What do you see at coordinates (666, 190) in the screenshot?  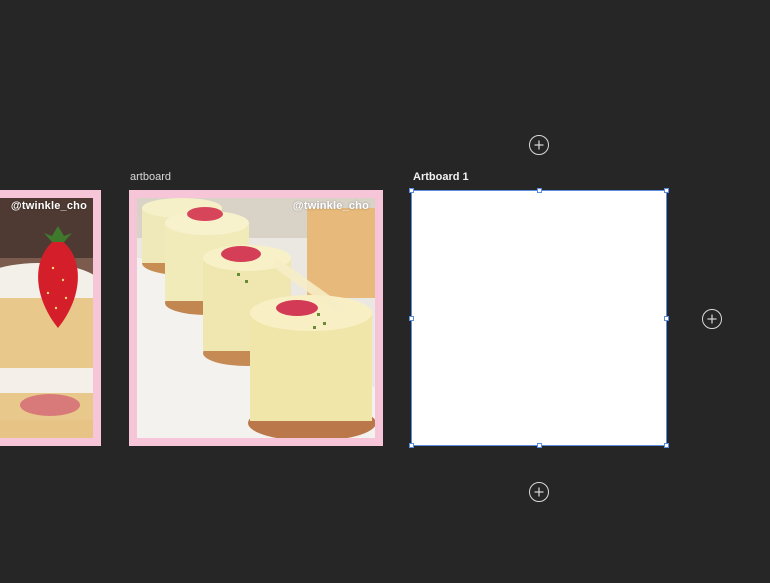 I see `resize-handle-top-right` at bounding box center [666, 190].